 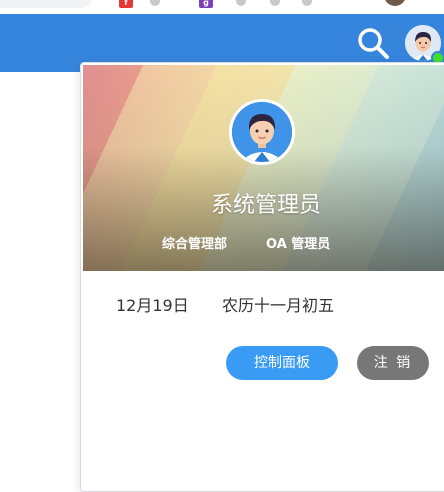 What do you see at coordinates (222, 7) in the screenshot?
I see `browser-toolbar-fragment: f g` at bounding box center [222, 7].